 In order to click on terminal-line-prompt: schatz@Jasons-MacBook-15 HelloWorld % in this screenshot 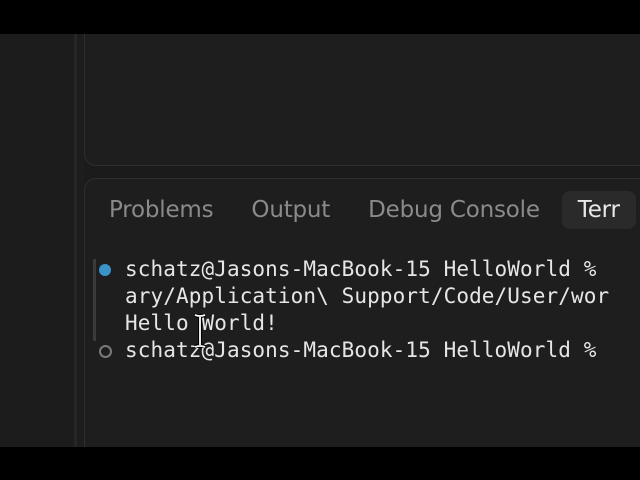, I will do `click(367, 269)`.